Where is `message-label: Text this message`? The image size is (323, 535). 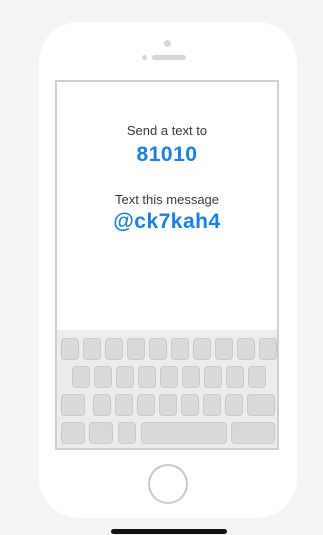
message-label: Text this message is located at coordinates (167, 199).